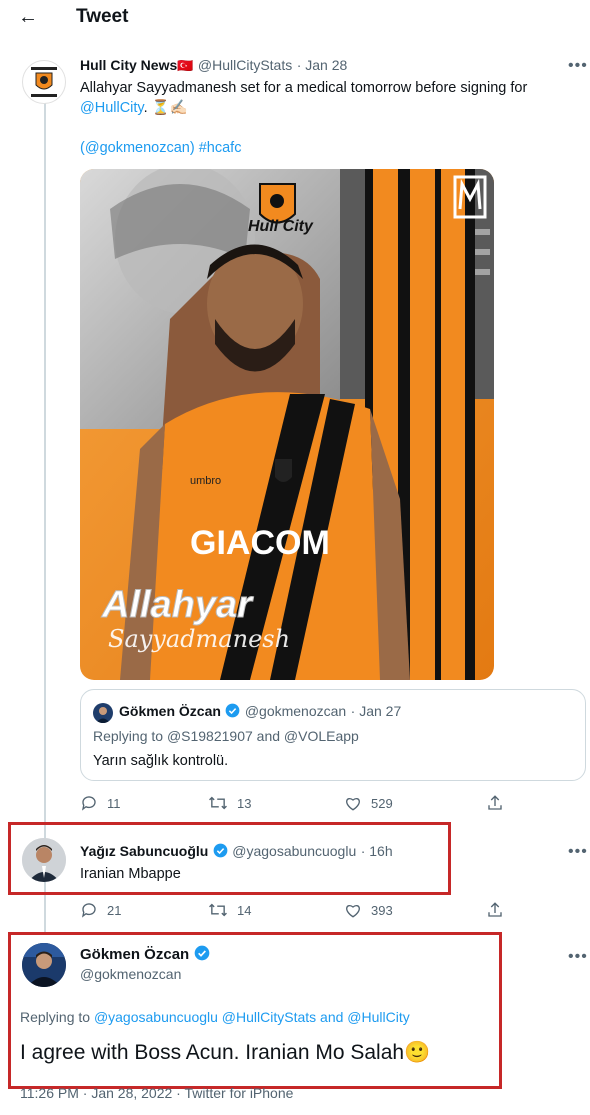  Describe the element at coordinates (55, 1017) in the screenshot. I see `replying-prefix: Replying to` at that location.